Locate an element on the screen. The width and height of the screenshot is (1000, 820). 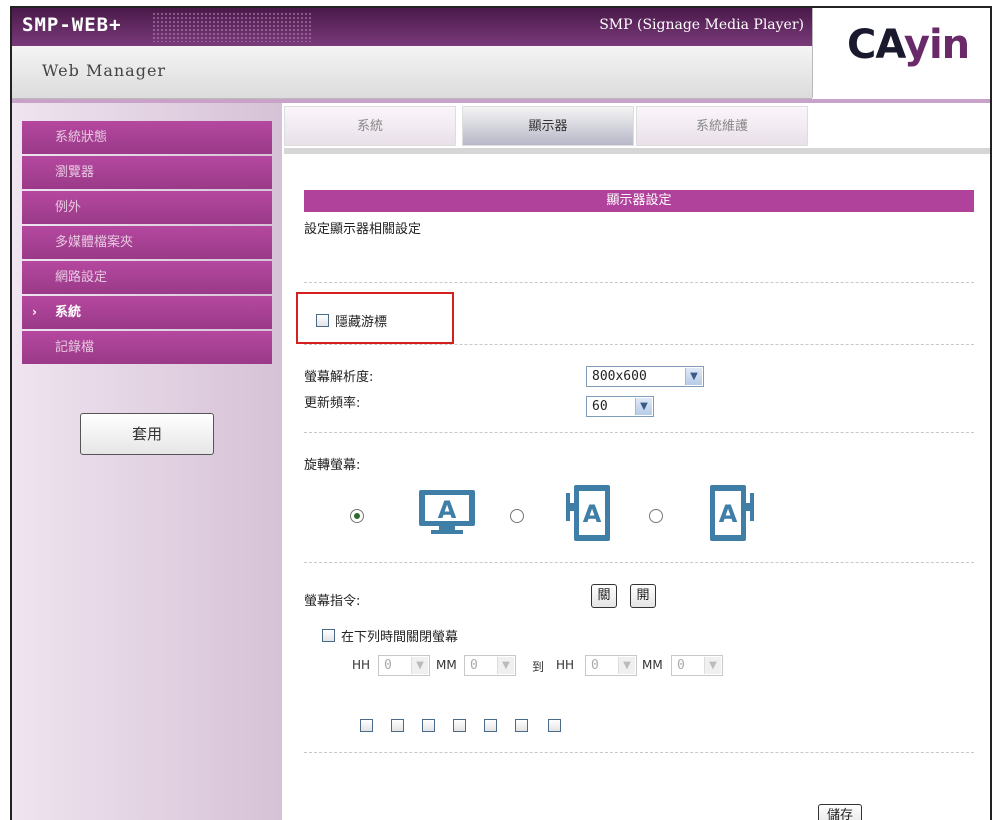
end-hh-label: HH is located at coordinates (565, 665).